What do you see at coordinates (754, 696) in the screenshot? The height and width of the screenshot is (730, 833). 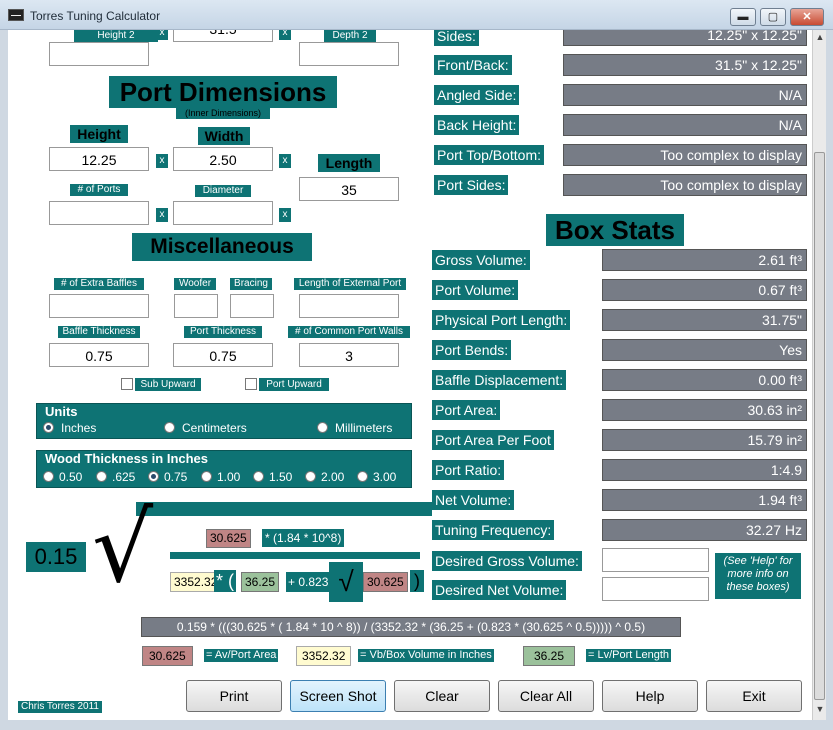 I see `exit-button: Exit` at bounding box center [754, 696].